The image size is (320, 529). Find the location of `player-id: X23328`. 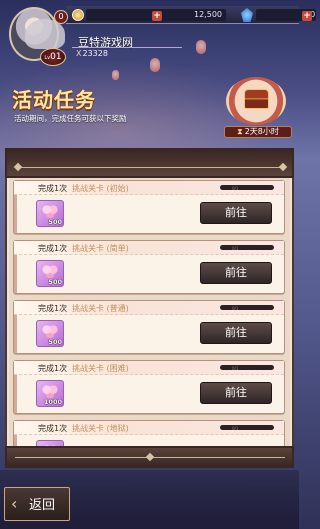

player-id: X23328 is located at coordinates (92, 53).